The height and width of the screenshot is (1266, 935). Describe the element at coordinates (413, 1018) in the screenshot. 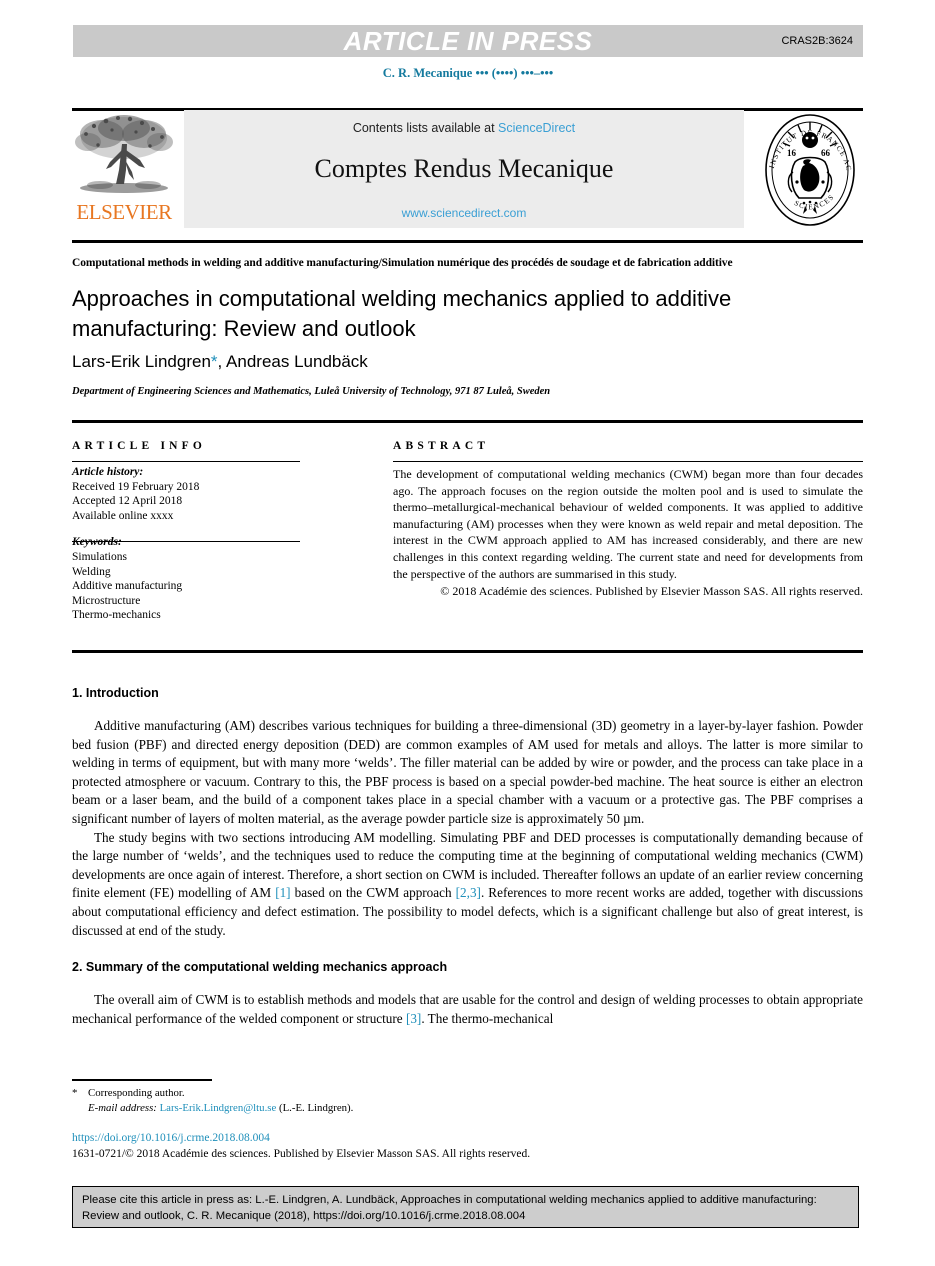

I see `citation-3: [3]` at that location.